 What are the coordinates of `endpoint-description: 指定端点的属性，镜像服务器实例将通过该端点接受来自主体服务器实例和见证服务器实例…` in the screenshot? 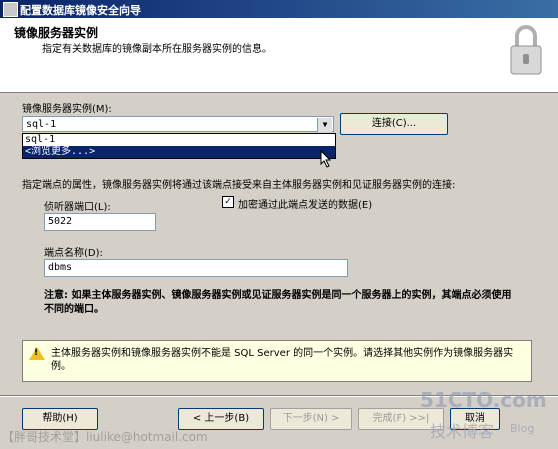 It's located at (239, 185).